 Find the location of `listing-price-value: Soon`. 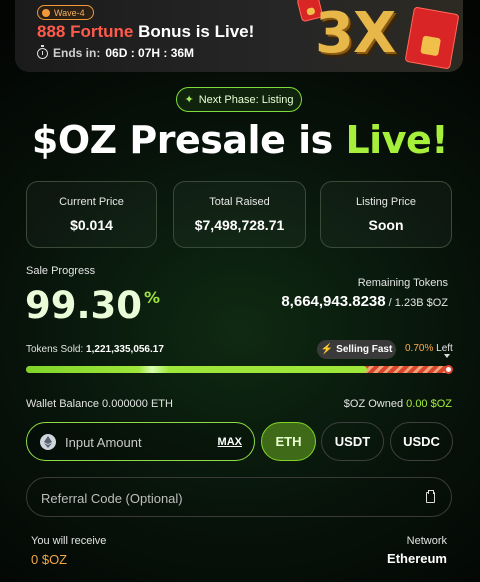

listing-price-value: Soon is located at coordinates (386, 225).